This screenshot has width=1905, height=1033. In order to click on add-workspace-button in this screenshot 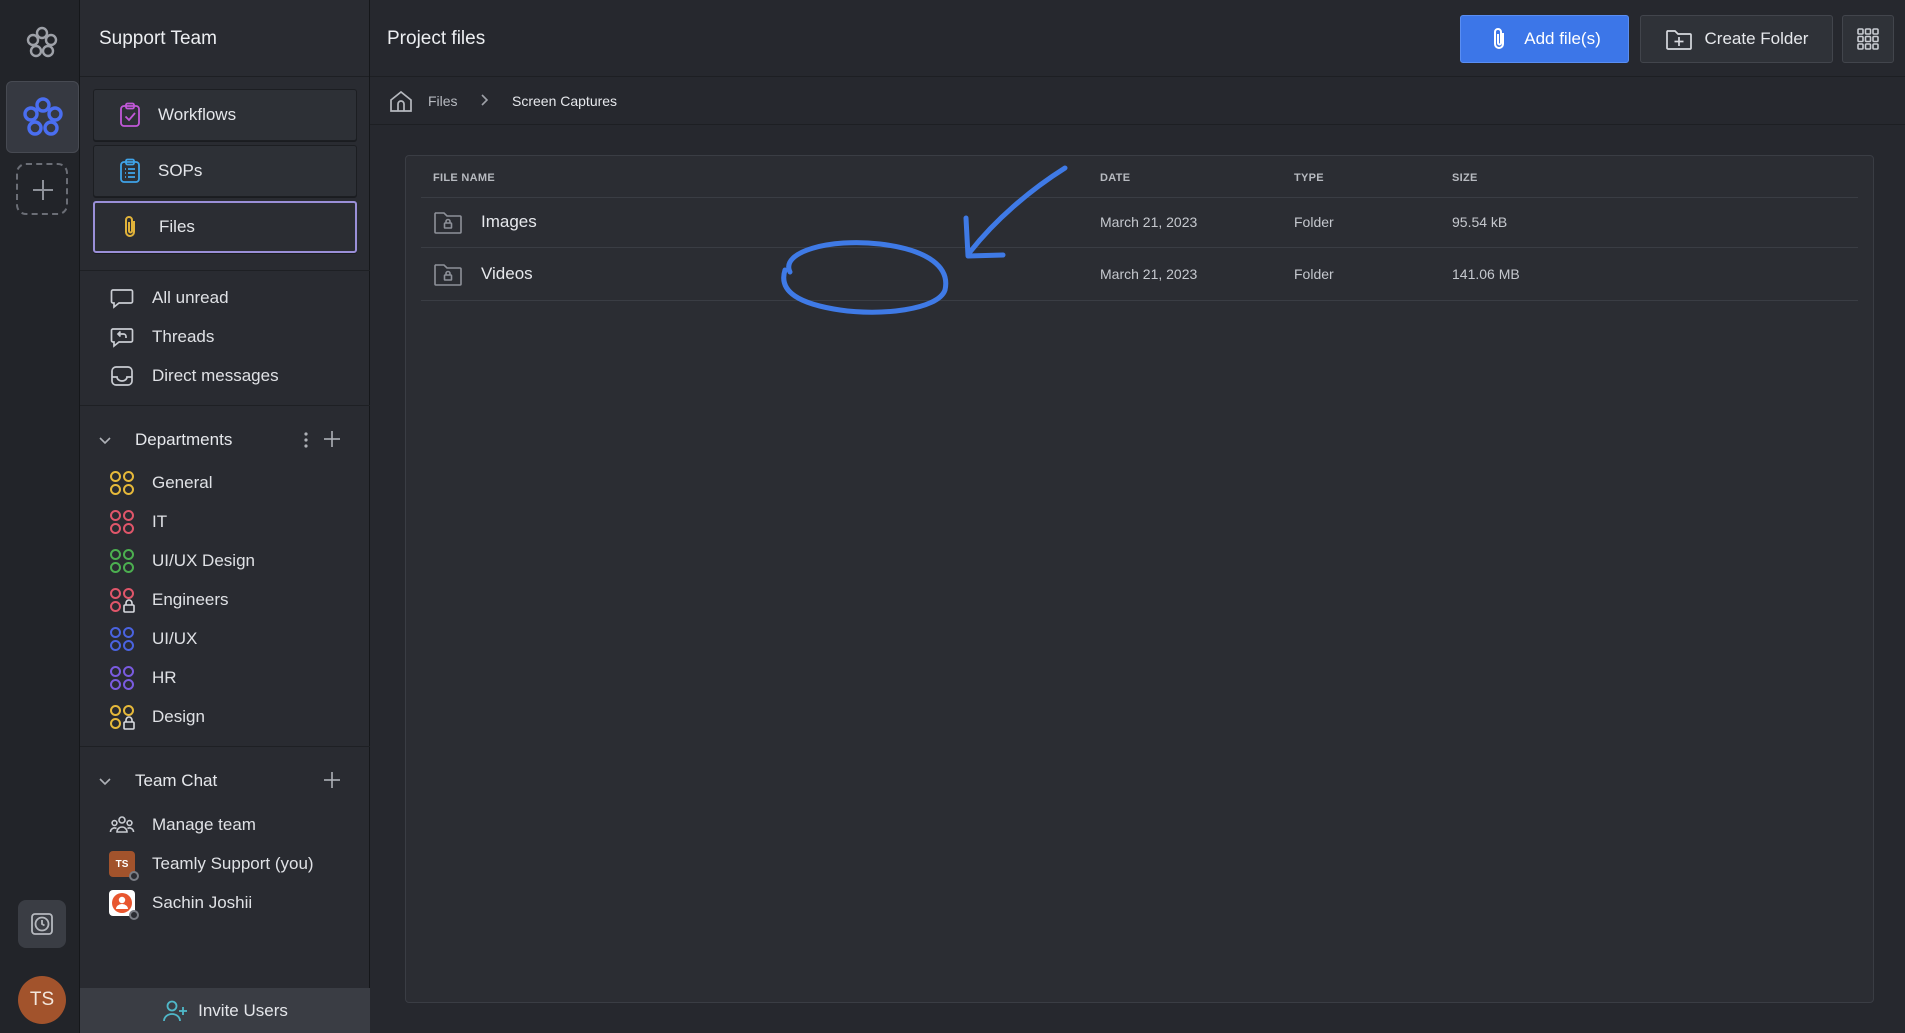, I will do `click(42, 189)`.